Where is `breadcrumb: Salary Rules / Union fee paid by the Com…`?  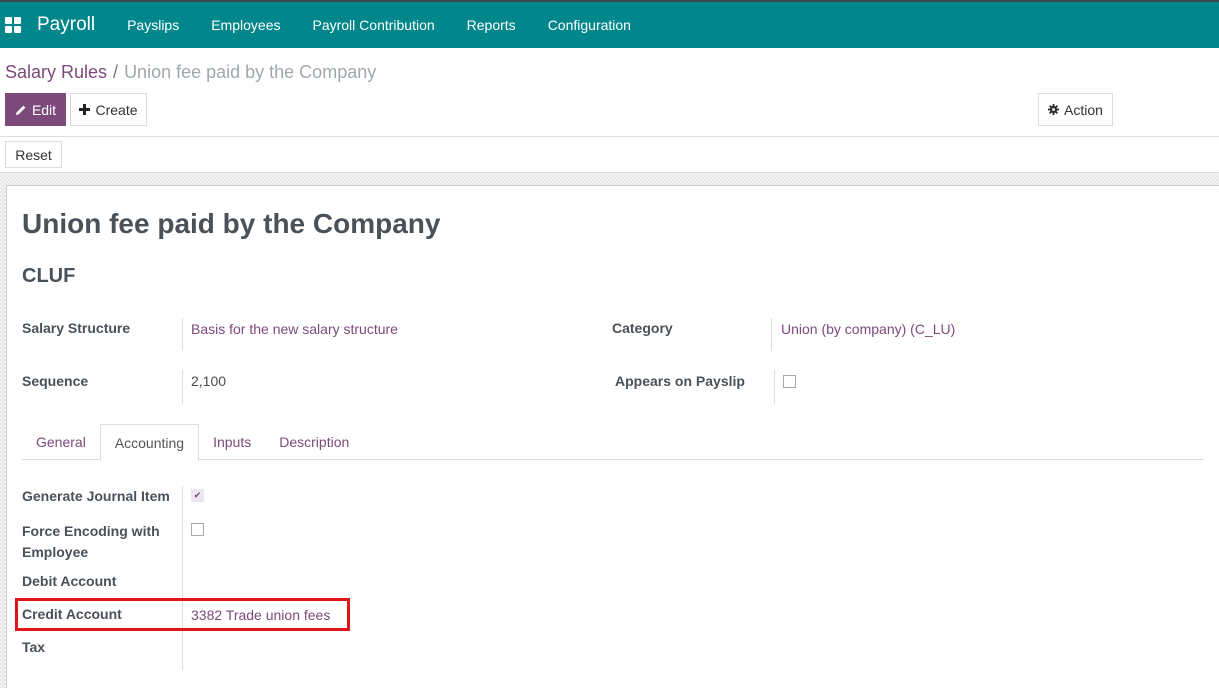 breadcrumb: Salary Rules / Union fee paid by the Com… is located at coordinates (190, 72).